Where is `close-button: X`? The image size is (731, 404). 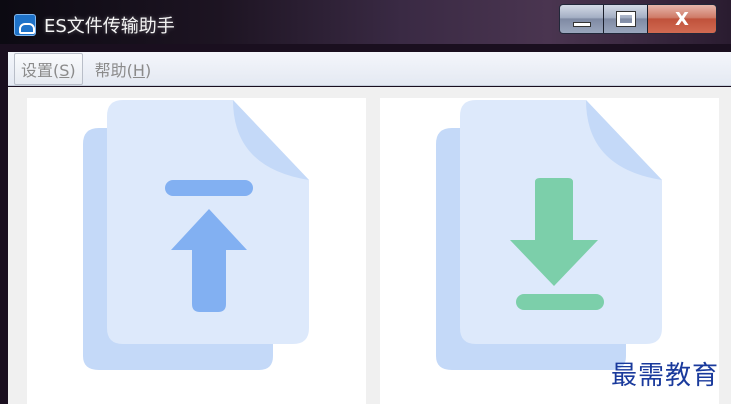
close-button: X is located at coordinates (682, 19).